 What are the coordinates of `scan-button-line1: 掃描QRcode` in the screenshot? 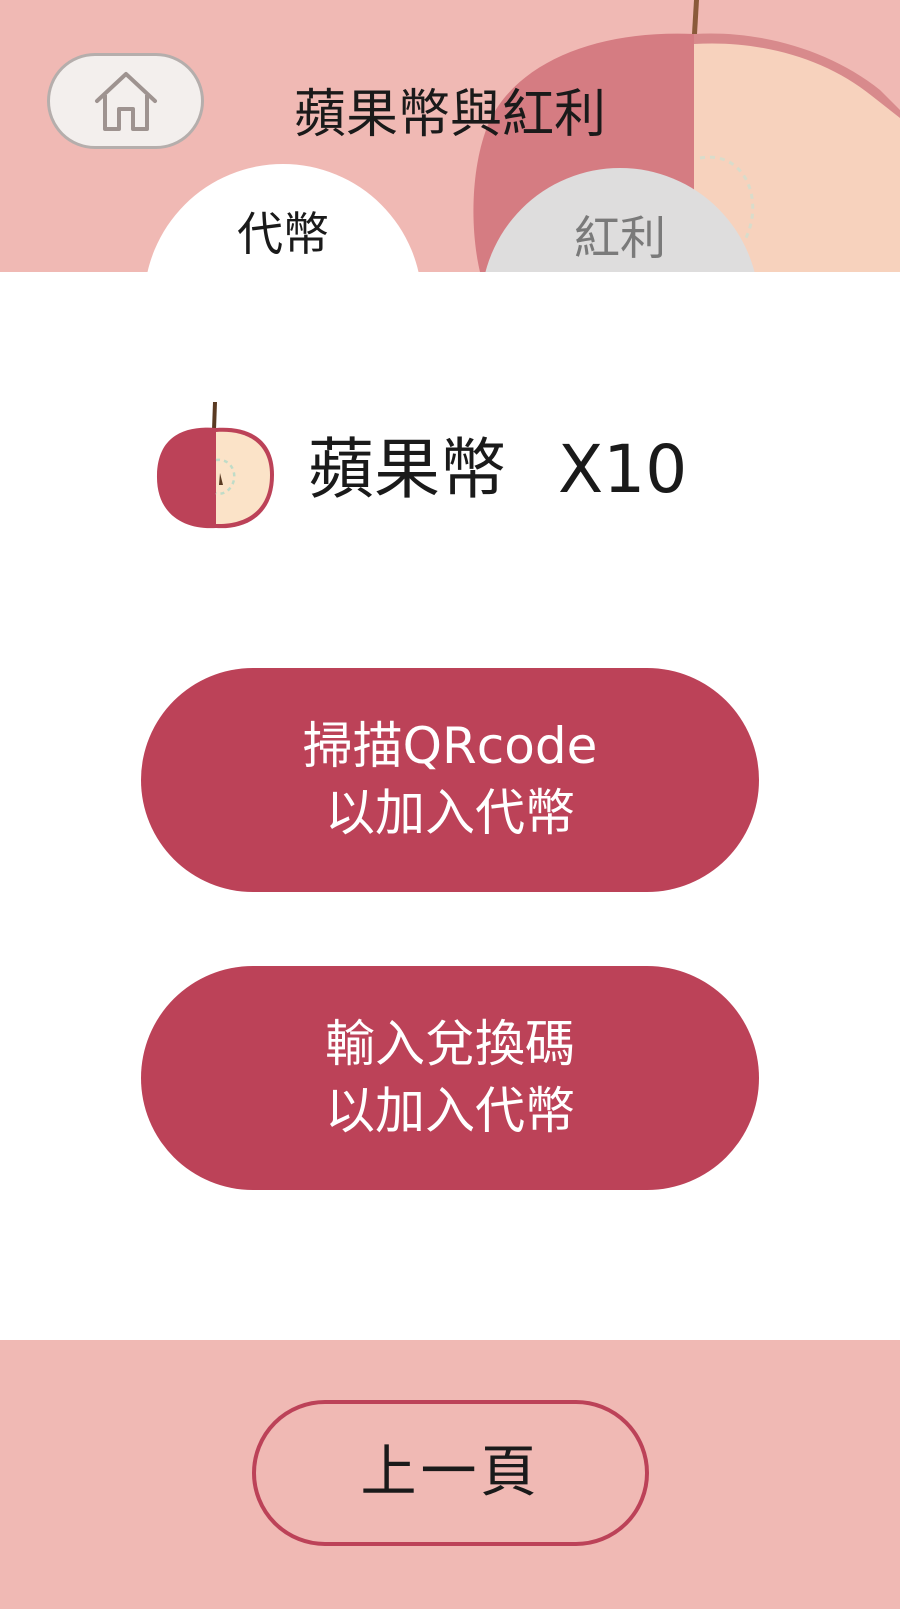 It's located at (450, 746).